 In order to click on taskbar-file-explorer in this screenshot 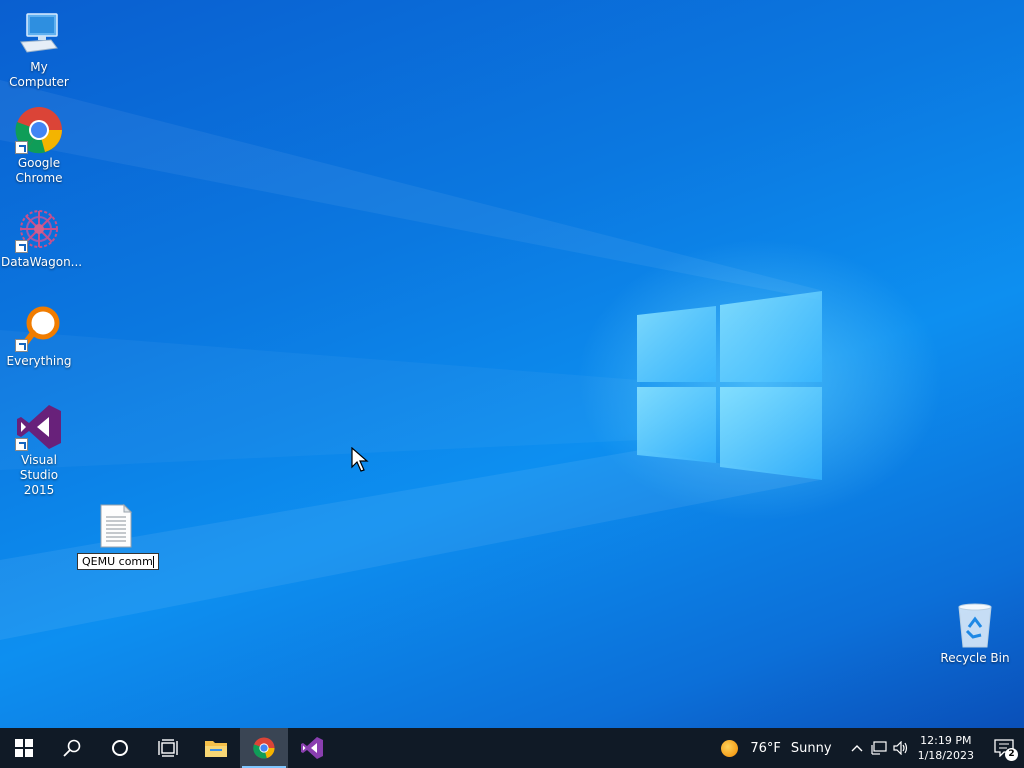, I will do `click(216, 748)`.